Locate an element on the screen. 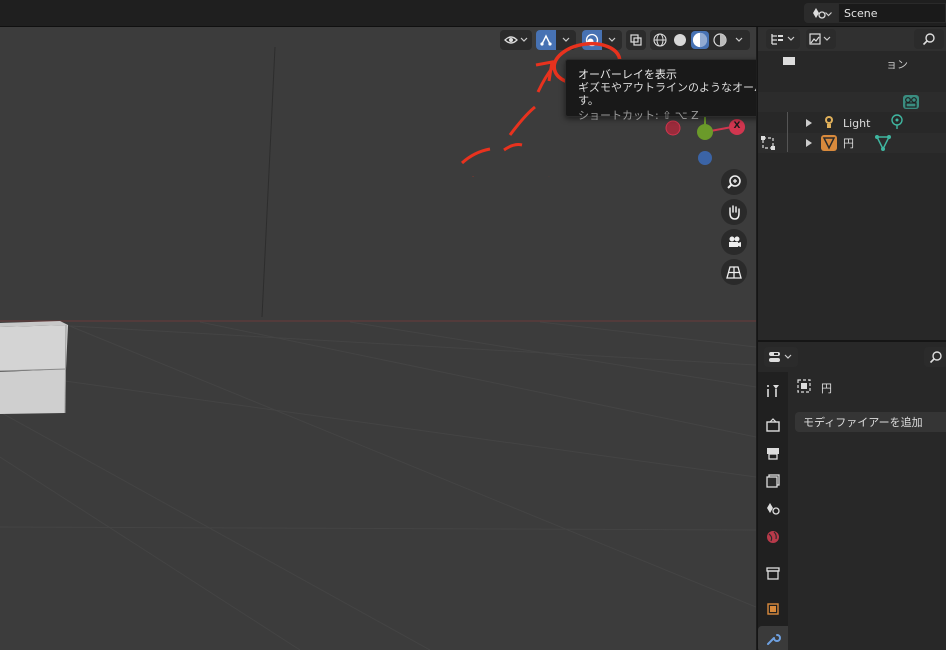 The width and height of the screenshot is (946, 650). y-axis-handle is located at coordinates (705, 132).